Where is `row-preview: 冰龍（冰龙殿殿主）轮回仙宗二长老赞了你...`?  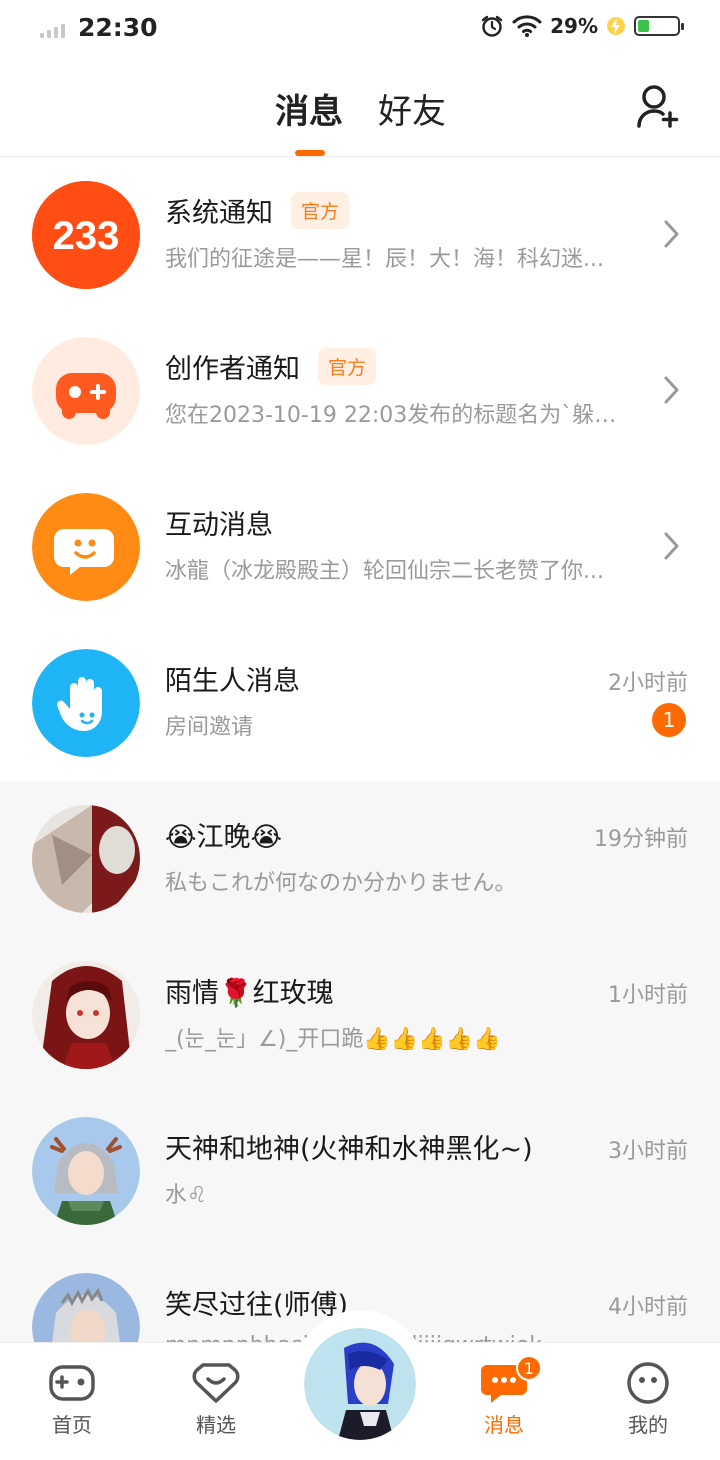 row-preview: 冰龍（冰龙殿殿主）轮回仙宗二长老赞了你... is located at coordinates (384, 571).